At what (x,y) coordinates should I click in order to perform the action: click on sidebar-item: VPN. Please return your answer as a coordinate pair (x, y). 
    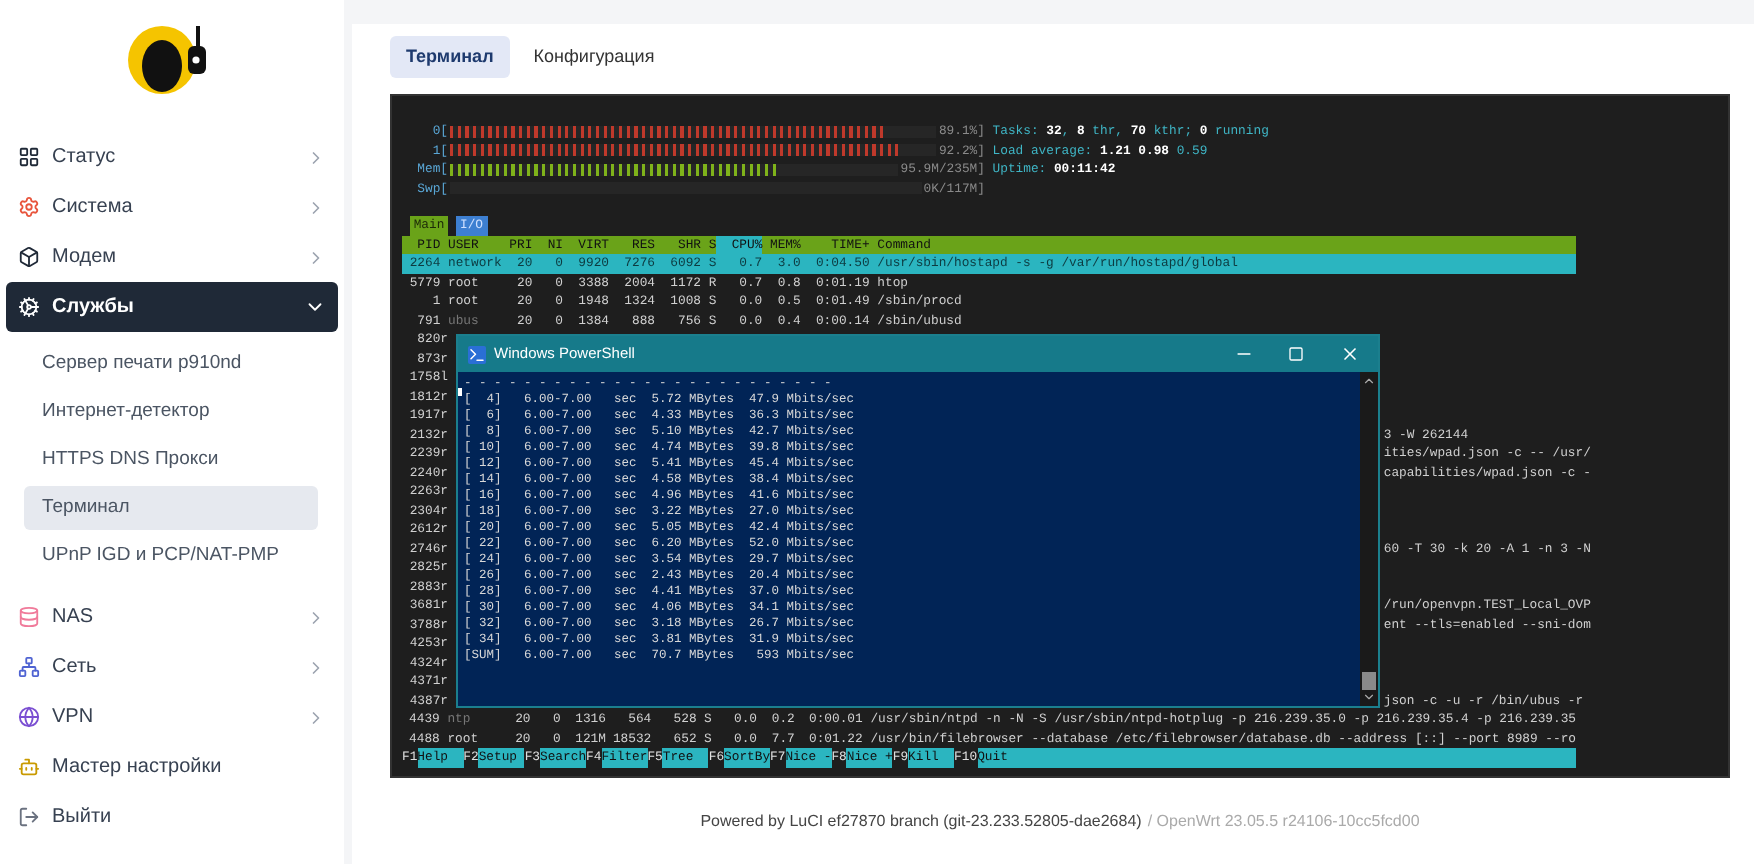
    Looking at the image, I should click on (172, 717).